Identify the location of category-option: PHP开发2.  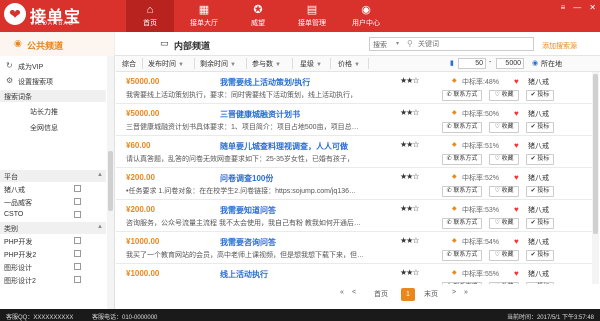
(54, 254).